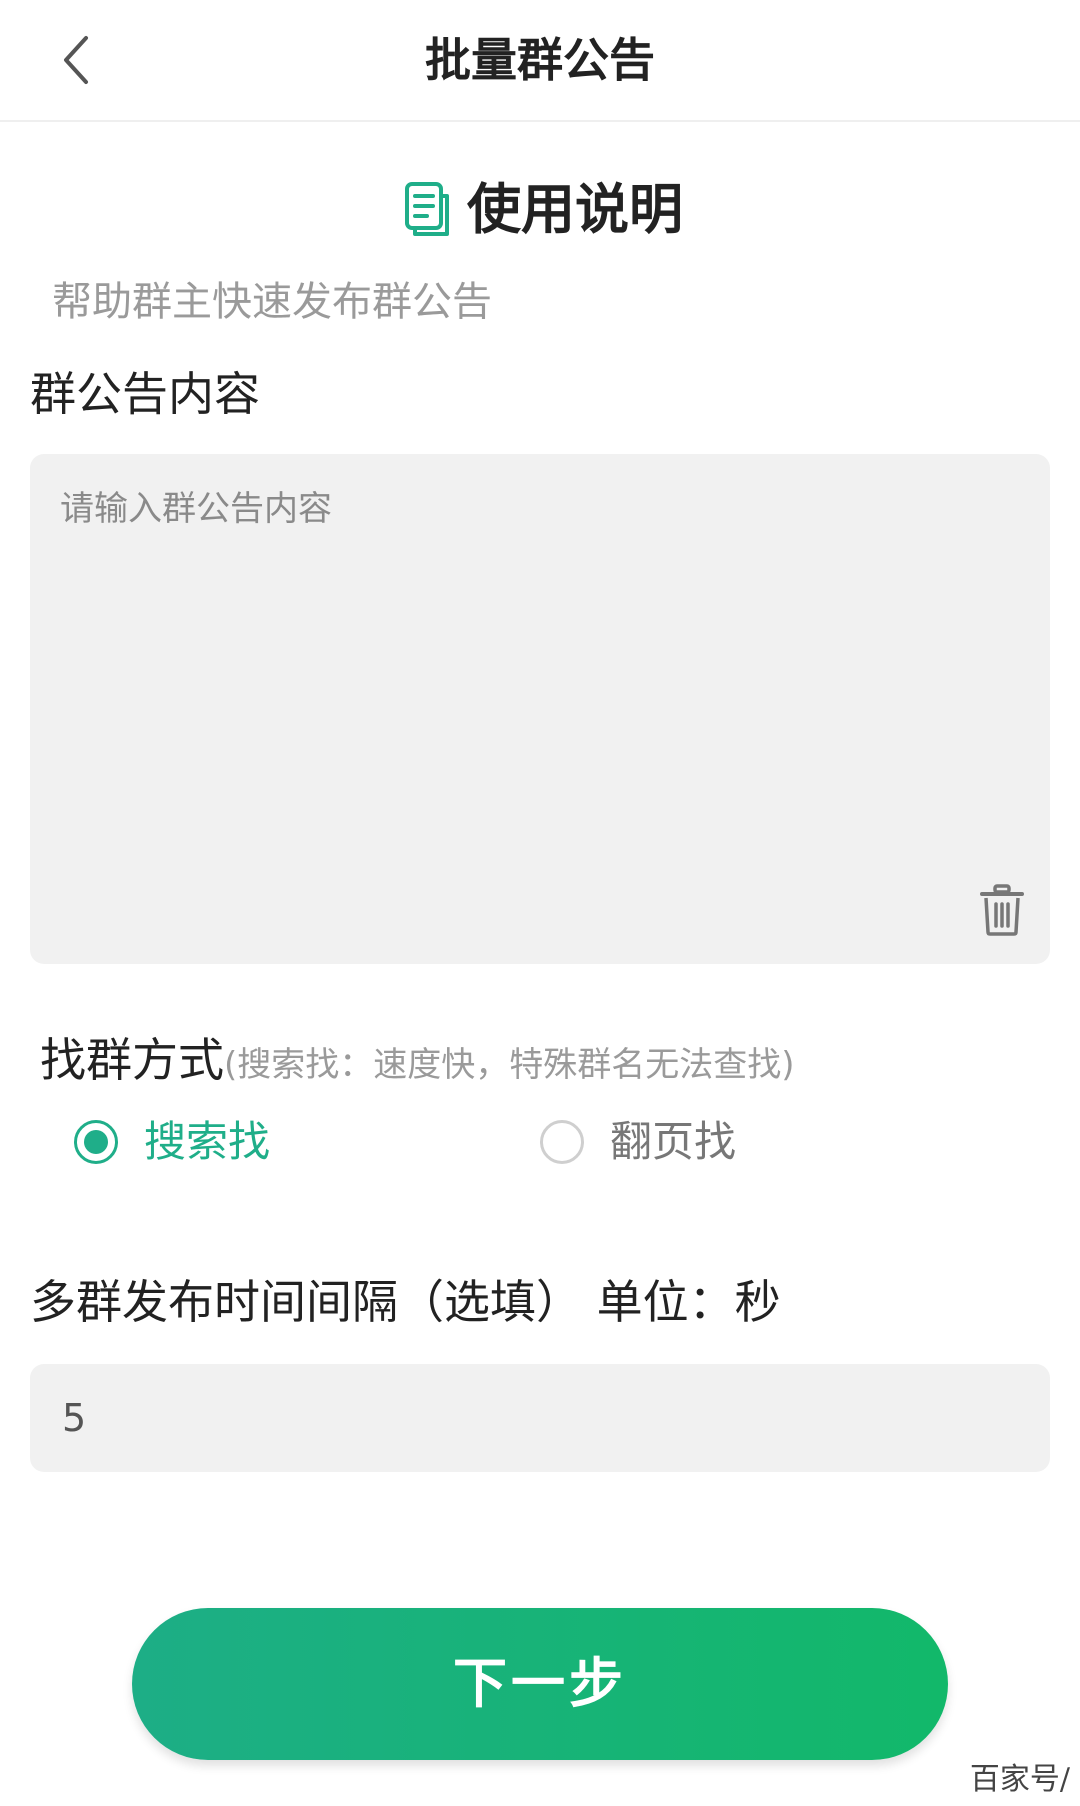  What do you see at coordinates (207, 1141) in the screenshot?
I see `radio-search-label: 搜索找` at bounding box center [207, 1141].